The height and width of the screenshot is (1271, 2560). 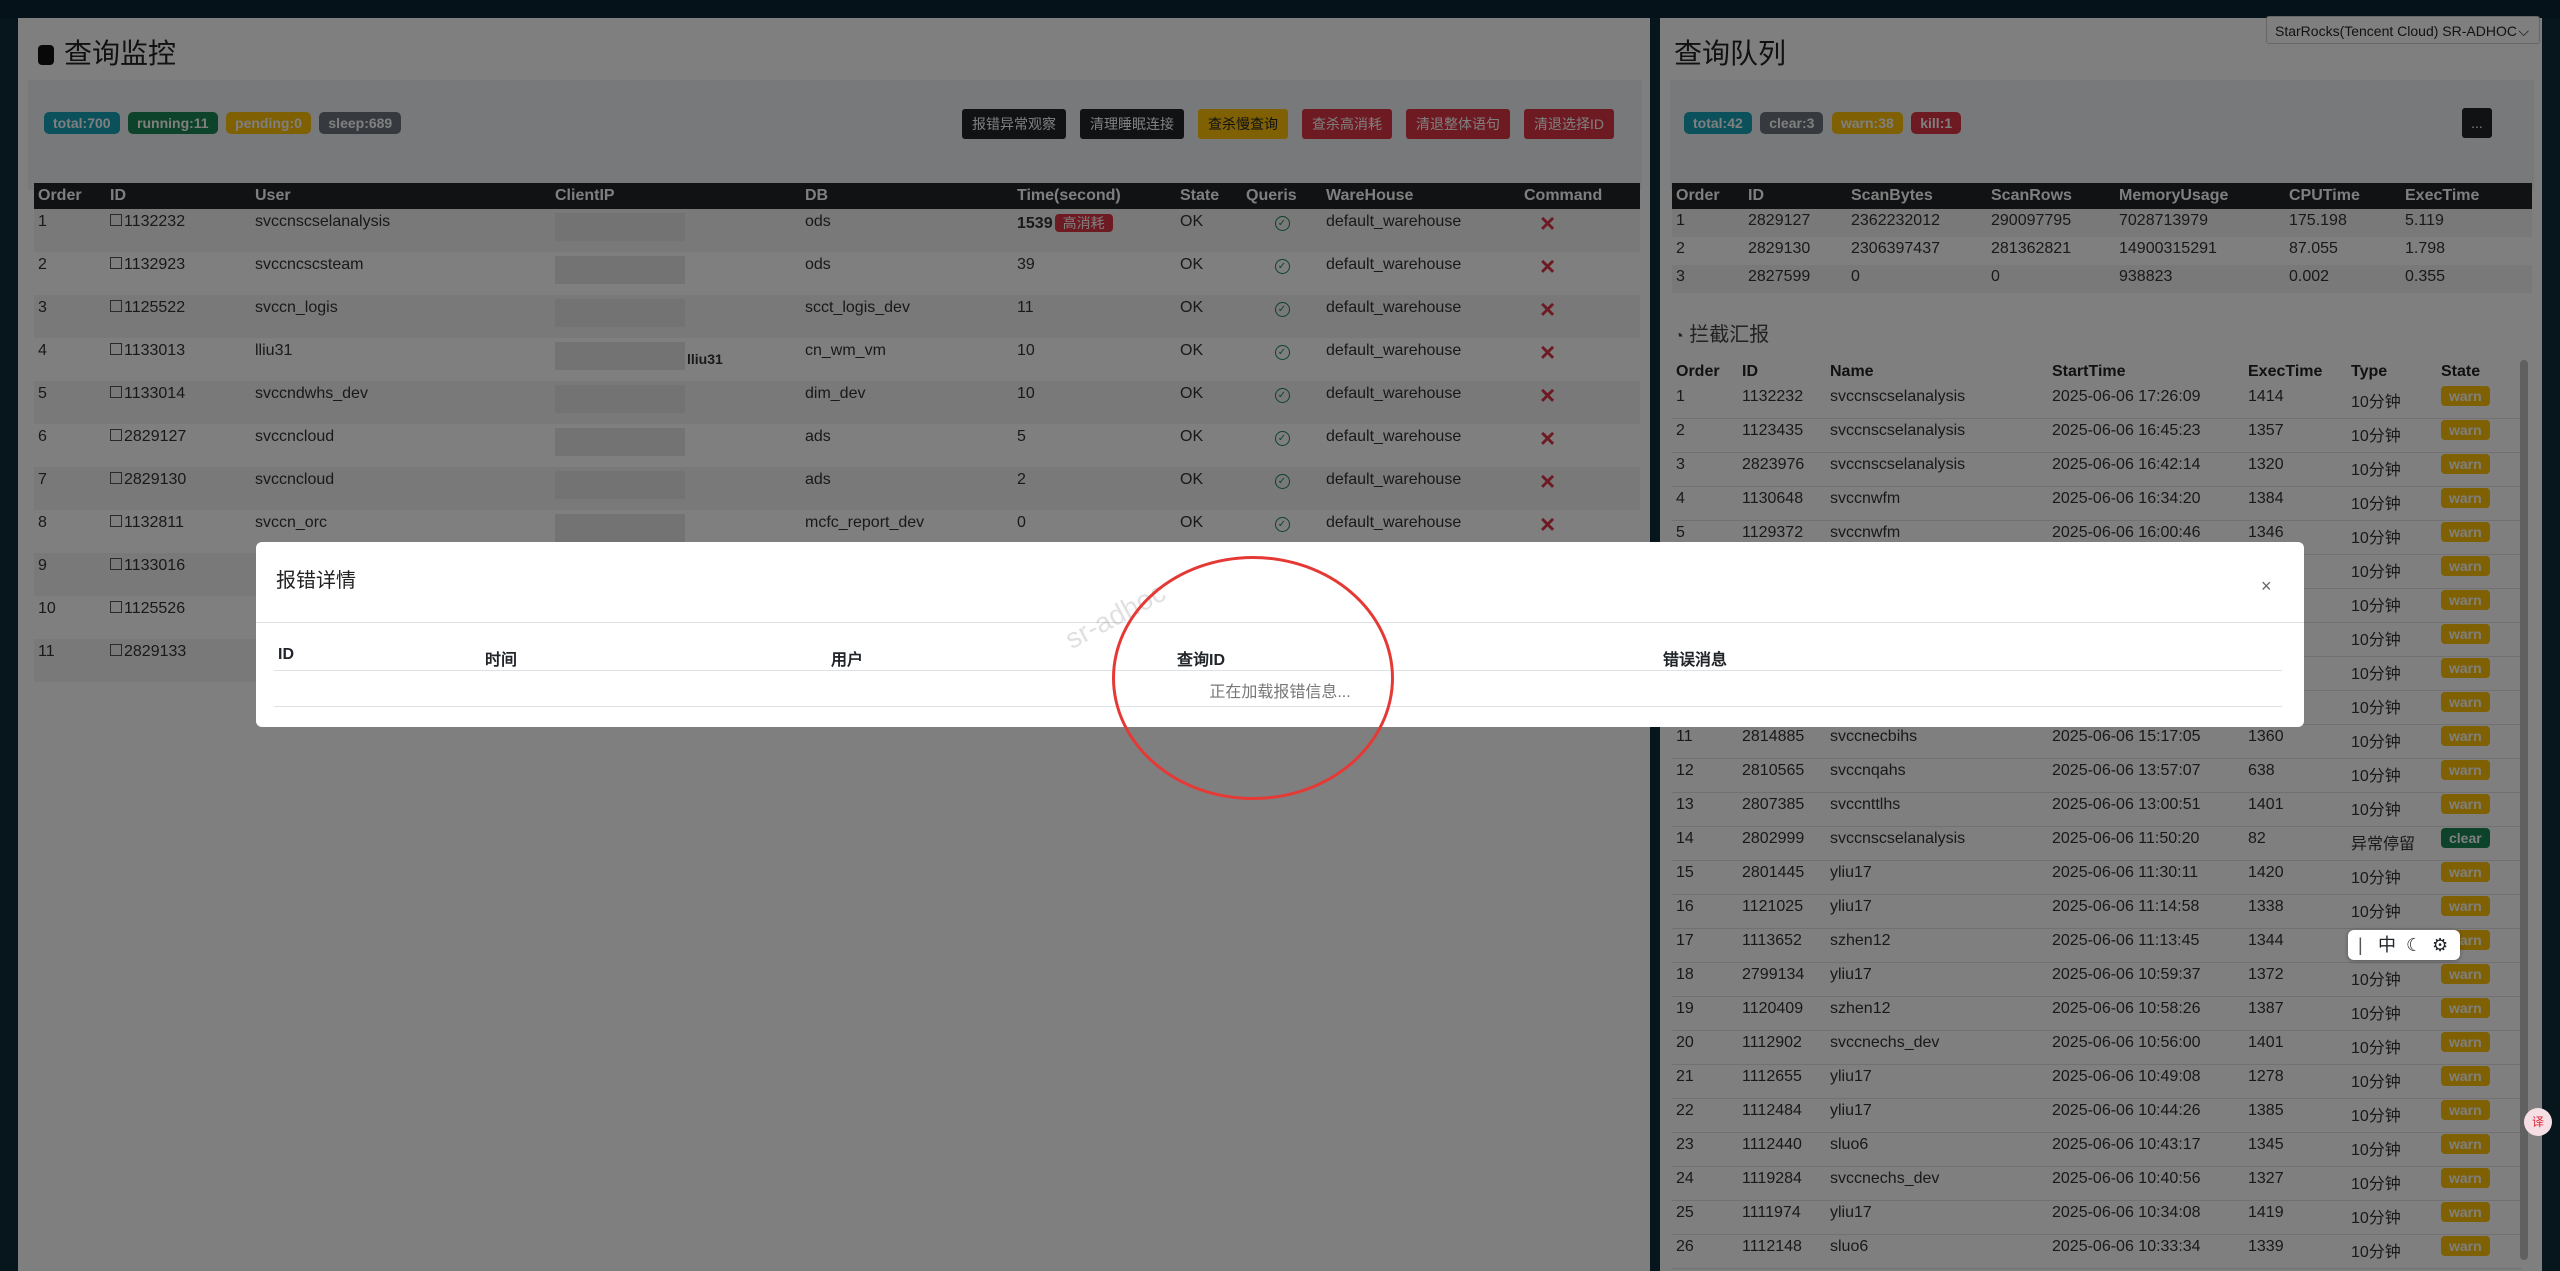 I want to click on ime-lang-toggle: 中, so click(x=2387, y=945).